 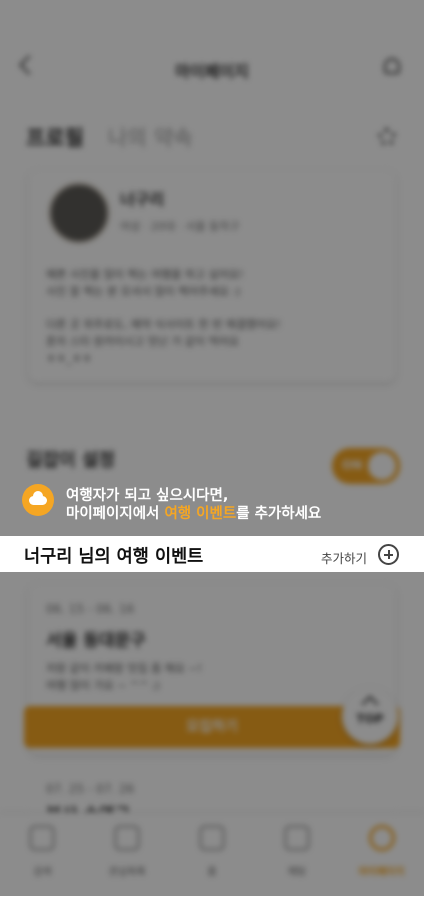 What do you see at coordinates (296, 838) in the screenshot?
I see `chat-icon` at bounding box center [296, 838].